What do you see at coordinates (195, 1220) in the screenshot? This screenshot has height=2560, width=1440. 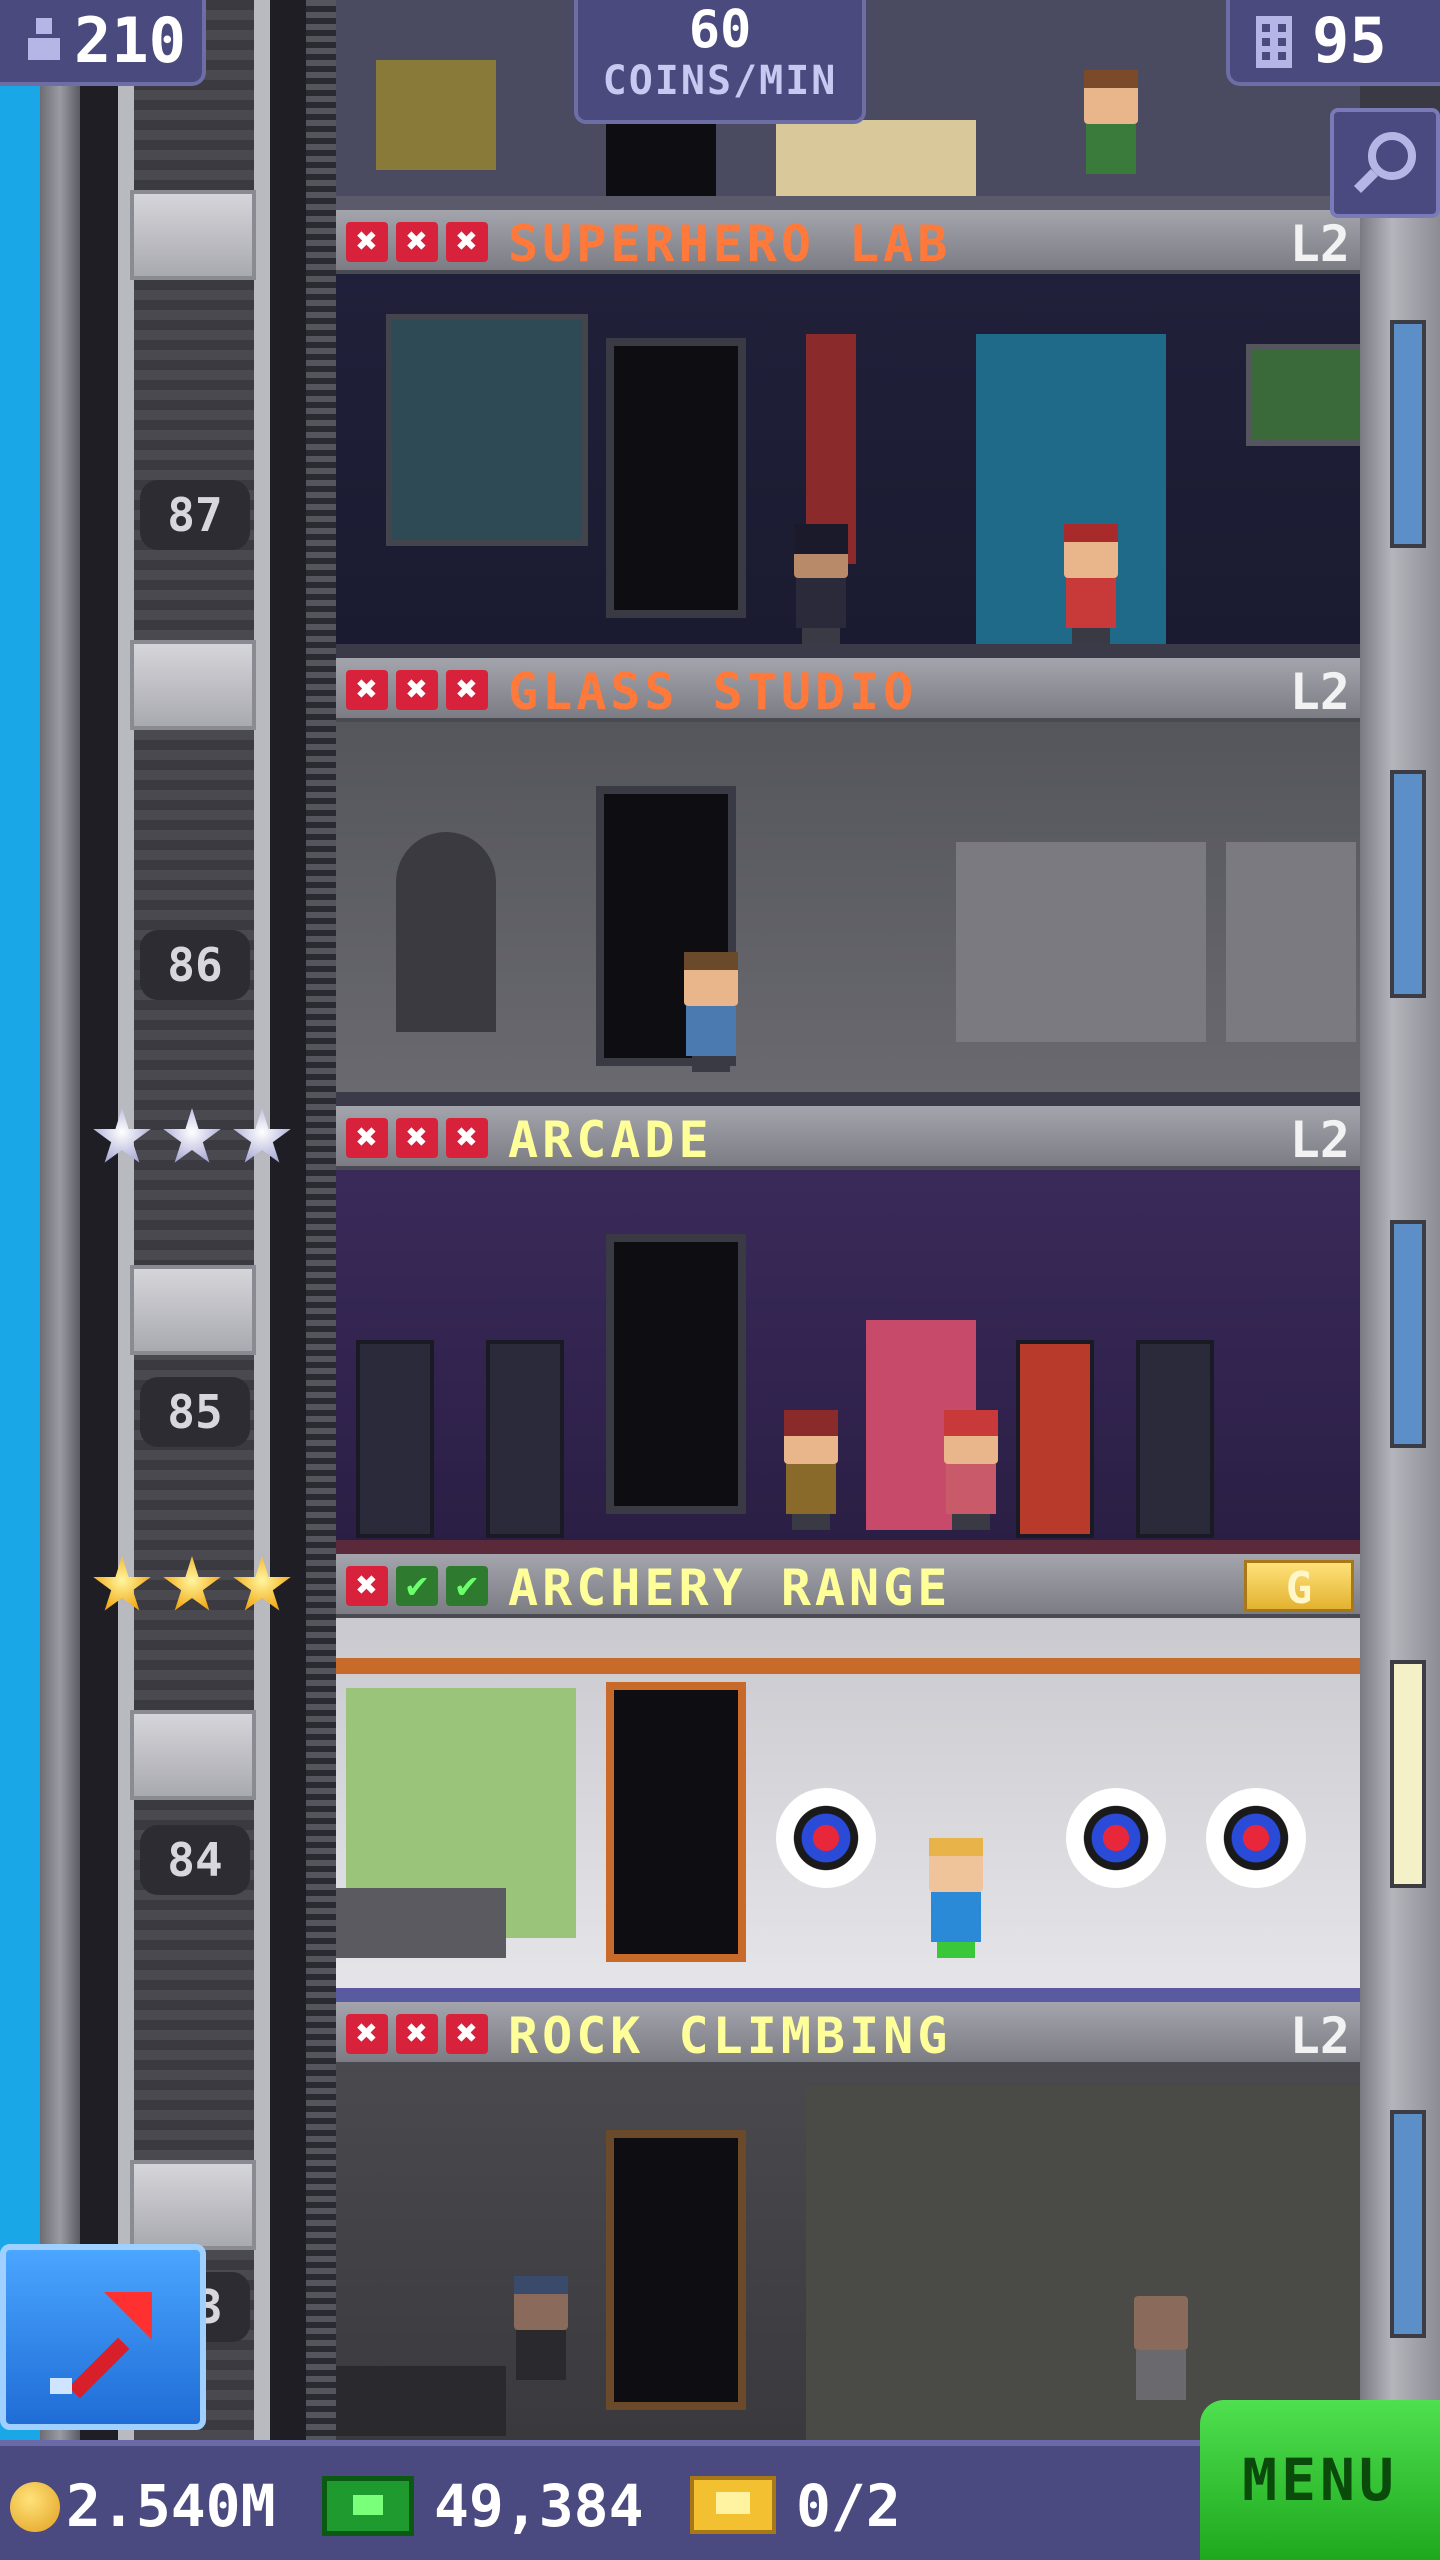 I see `elevator-cables` at bounding box center [195, 1220].